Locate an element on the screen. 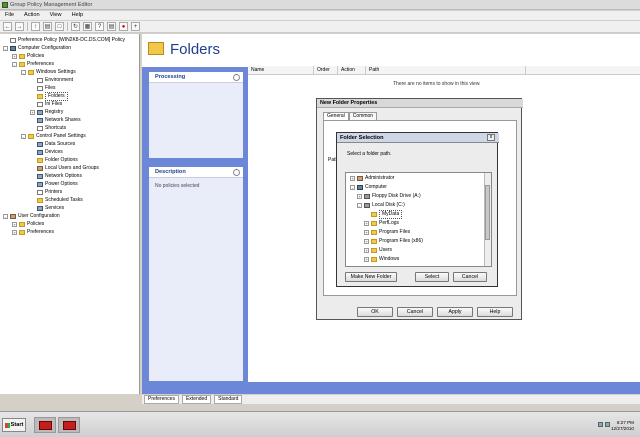  menu-help: Help is located at coordinates (78, 15).